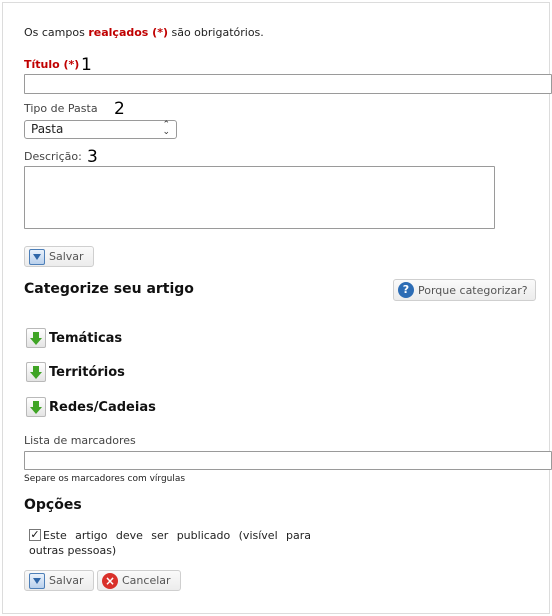 The image size is (552, 616). What do you see at coordinates (100, 129) in the screenshot?
I see `folder-type-select: Pasta ⌃ ⌄` at bounding box center [100, 129].